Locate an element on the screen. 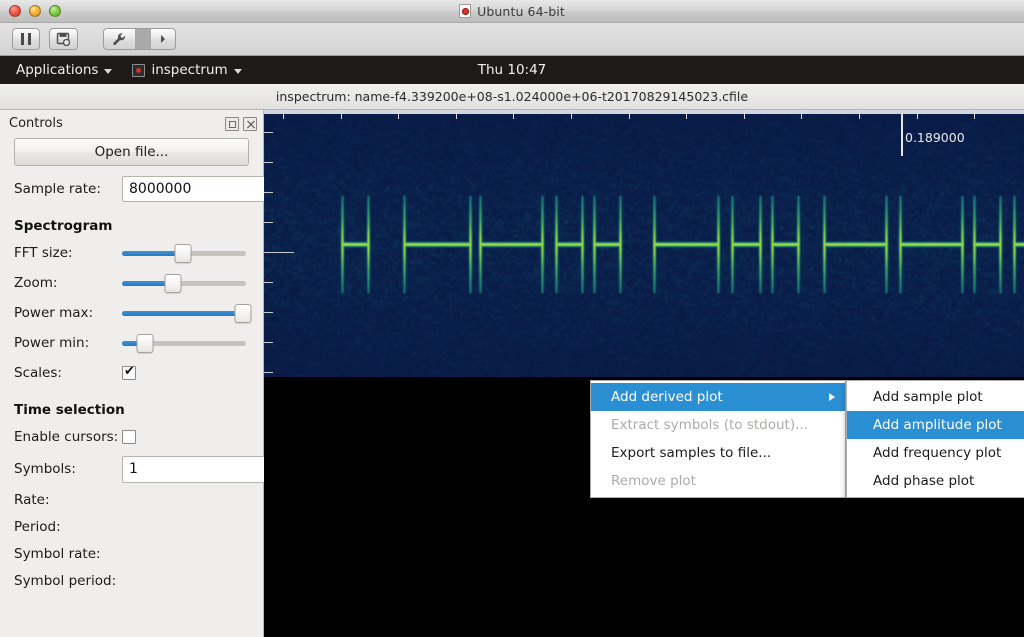 The image size is (1024, 637). rate-readout: Rate: is located at coordinates (32, 499).